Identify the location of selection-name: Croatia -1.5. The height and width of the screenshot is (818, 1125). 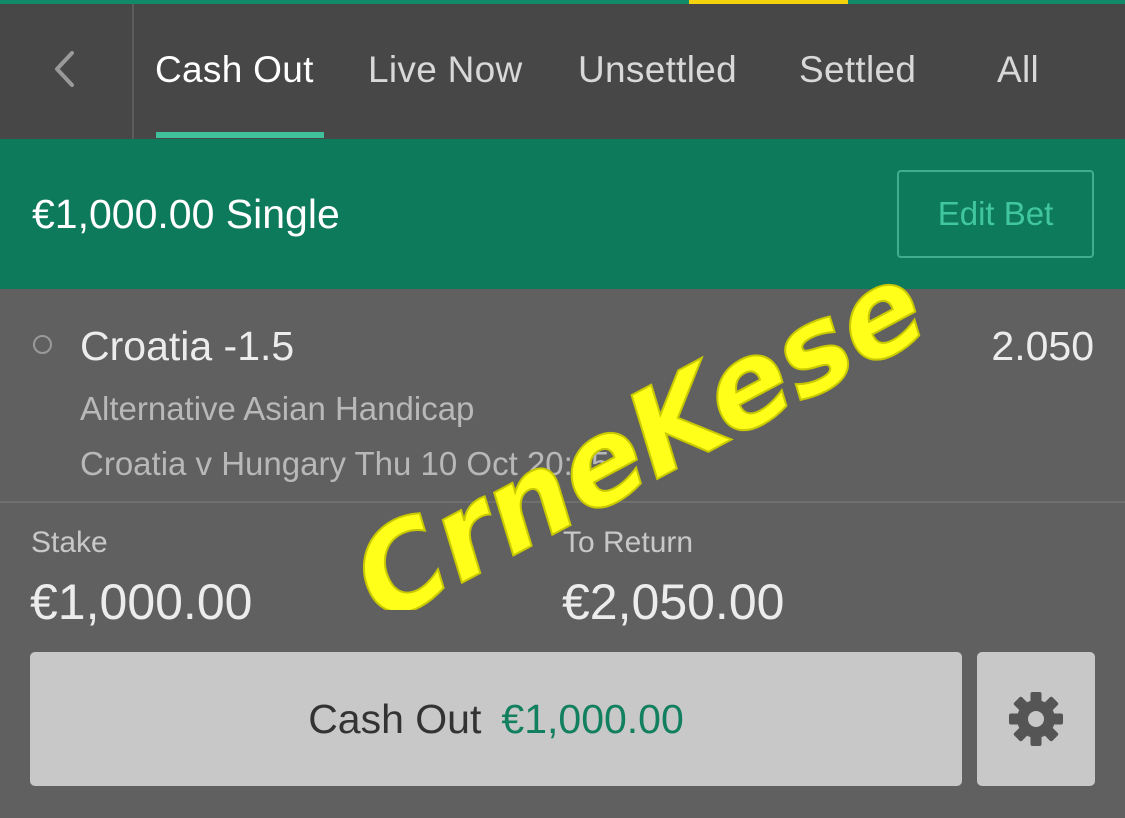
(187, 346).